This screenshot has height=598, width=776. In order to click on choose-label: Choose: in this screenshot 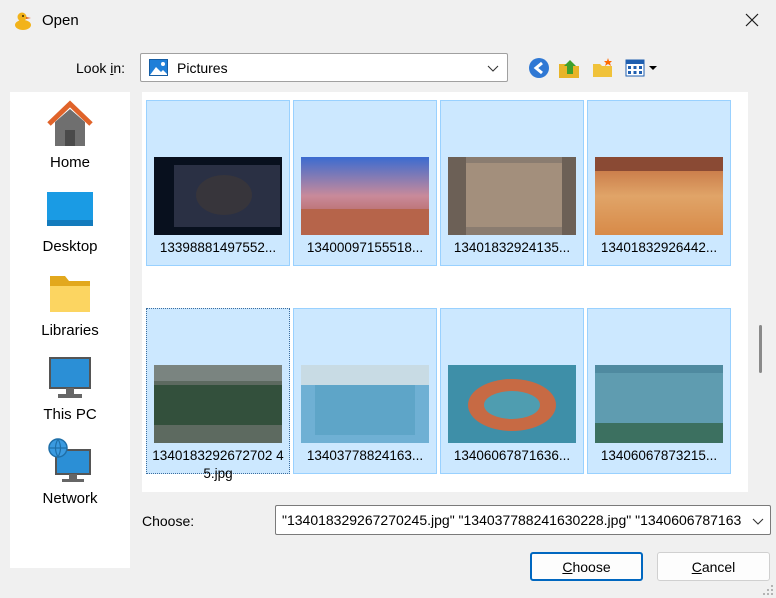, I will do `click(168, 521)`.